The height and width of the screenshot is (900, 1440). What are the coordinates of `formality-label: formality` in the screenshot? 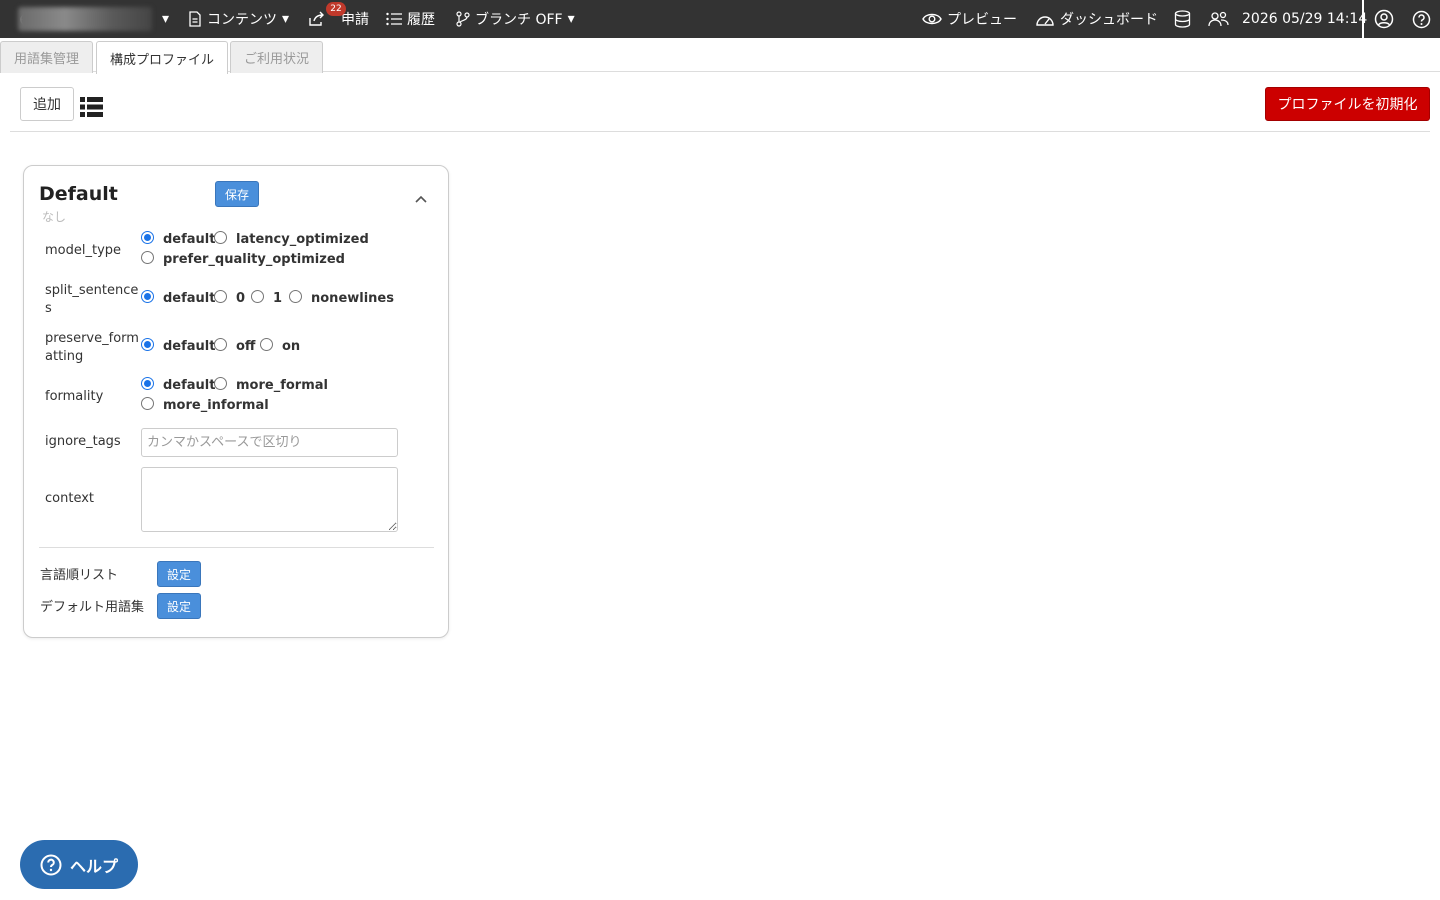 It's located at (74, 396).